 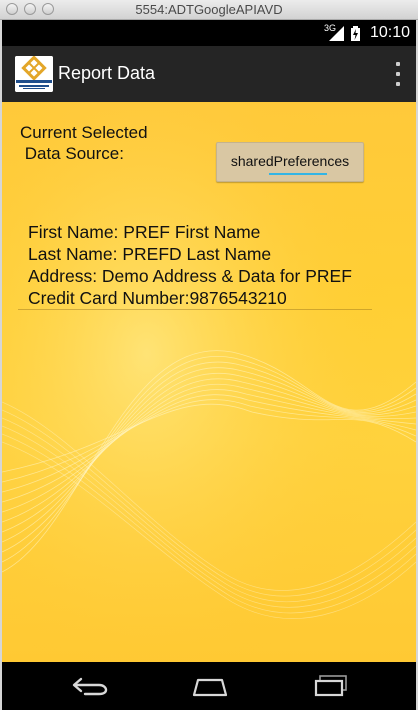 What do you see at coordinates (389, 32) in the screenshot?
I see `status-time: 10:10` at bounding box center [389, 32].